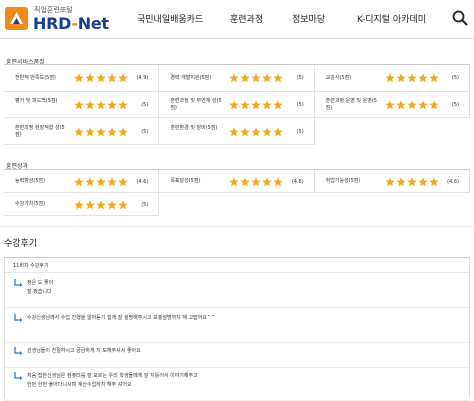  Describe the element at coordinates (343, 181) in the screenshot. I see `rating-label: 취업가능성(5점)` at that location.